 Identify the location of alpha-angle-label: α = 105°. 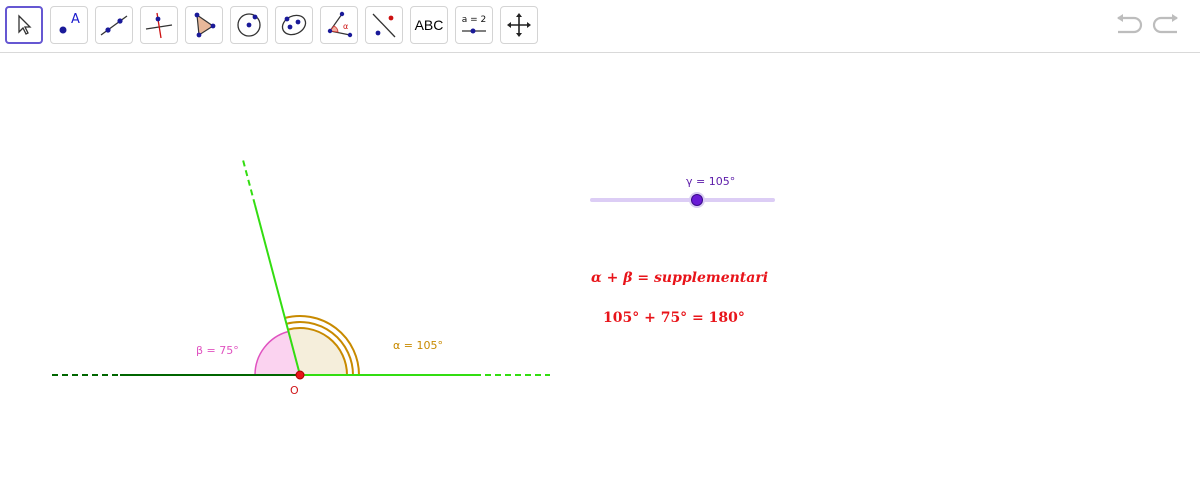
(418, 345).